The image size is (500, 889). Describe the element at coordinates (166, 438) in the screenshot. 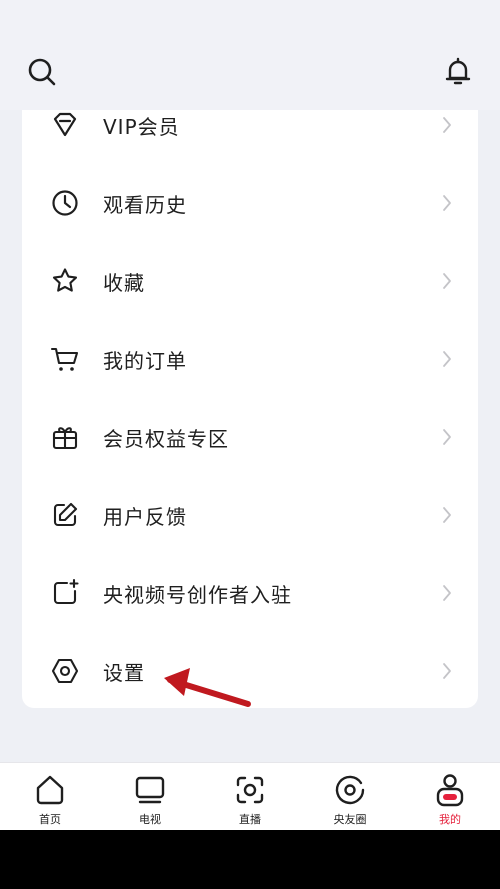

I see `menu-item-label: 会员权益专区` at that location.